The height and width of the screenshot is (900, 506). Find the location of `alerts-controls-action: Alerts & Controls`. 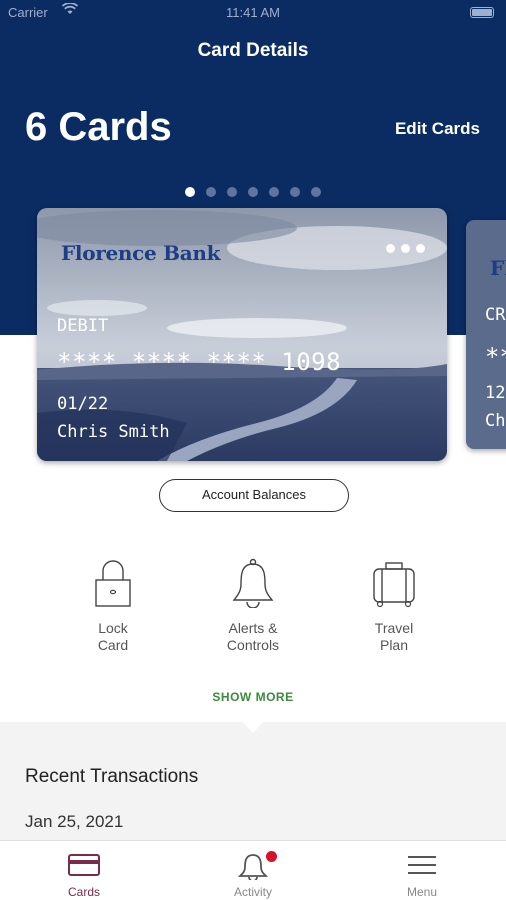

alerts-controls-action: Alerts & Controls is located at coordinates (253, 606).